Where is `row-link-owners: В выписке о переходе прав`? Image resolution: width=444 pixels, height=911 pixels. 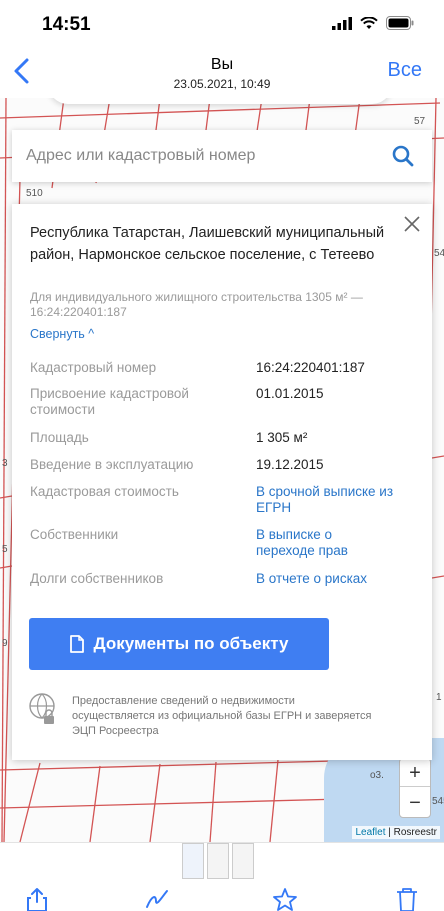
row-link-owners: В выписке о переходе прав is located at coordinates (321, 543).